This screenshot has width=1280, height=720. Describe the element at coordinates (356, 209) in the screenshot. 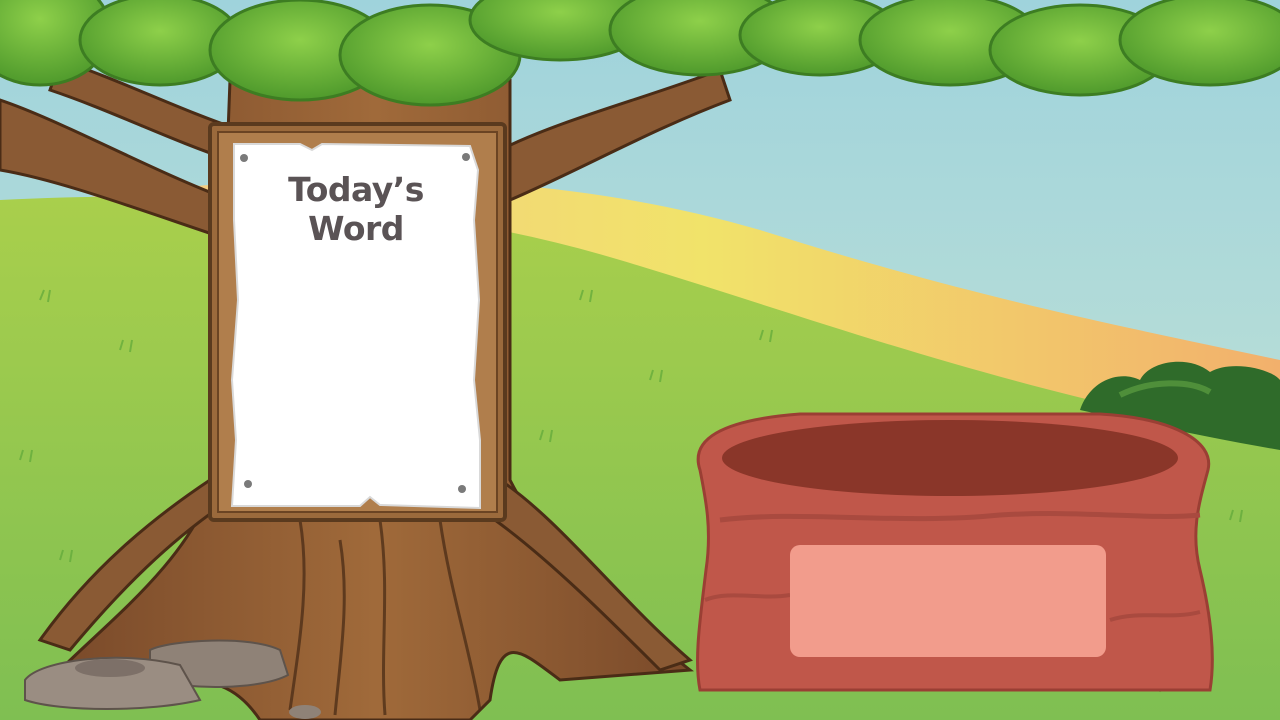

I see `board-title: Today’s Word` at that location.